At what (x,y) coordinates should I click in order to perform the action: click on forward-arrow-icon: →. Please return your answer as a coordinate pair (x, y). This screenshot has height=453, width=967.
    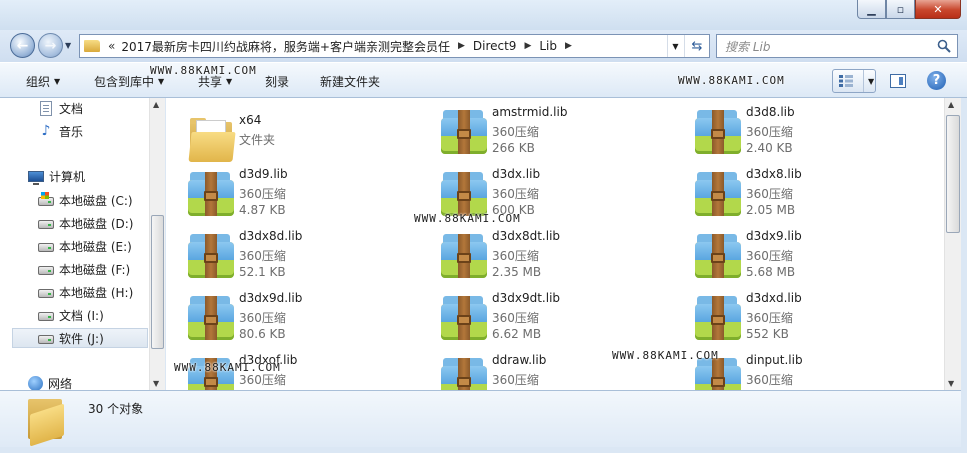
    Looking at the image, I should click on (50, 45).